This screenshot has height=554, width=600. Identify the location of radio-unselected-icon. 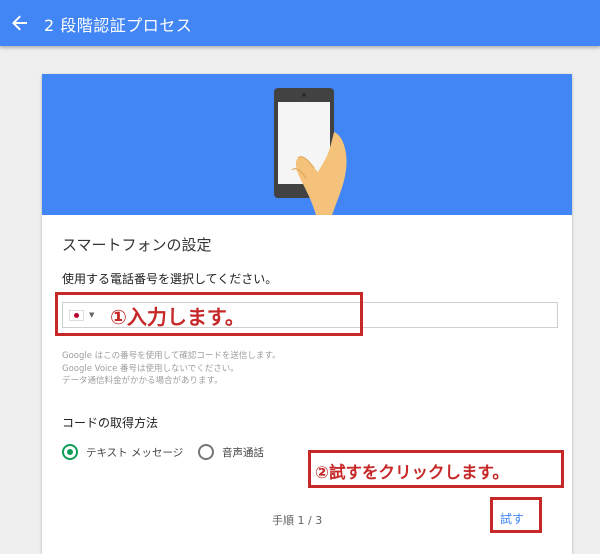
(206, 452).